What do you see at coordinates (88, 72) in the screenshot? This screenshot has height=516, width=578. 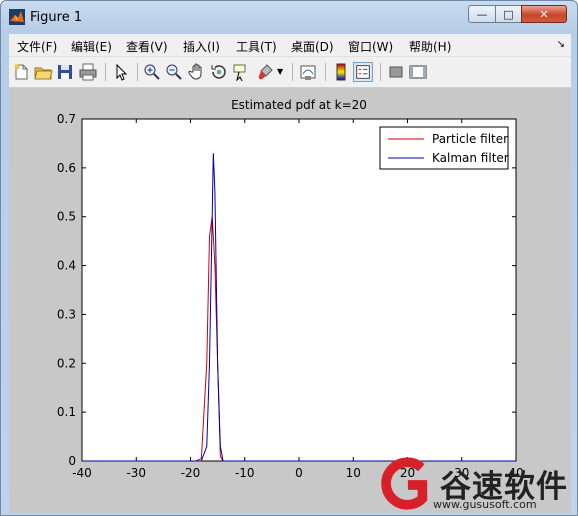 I see `print-icon` at bounding box center [88, 72].